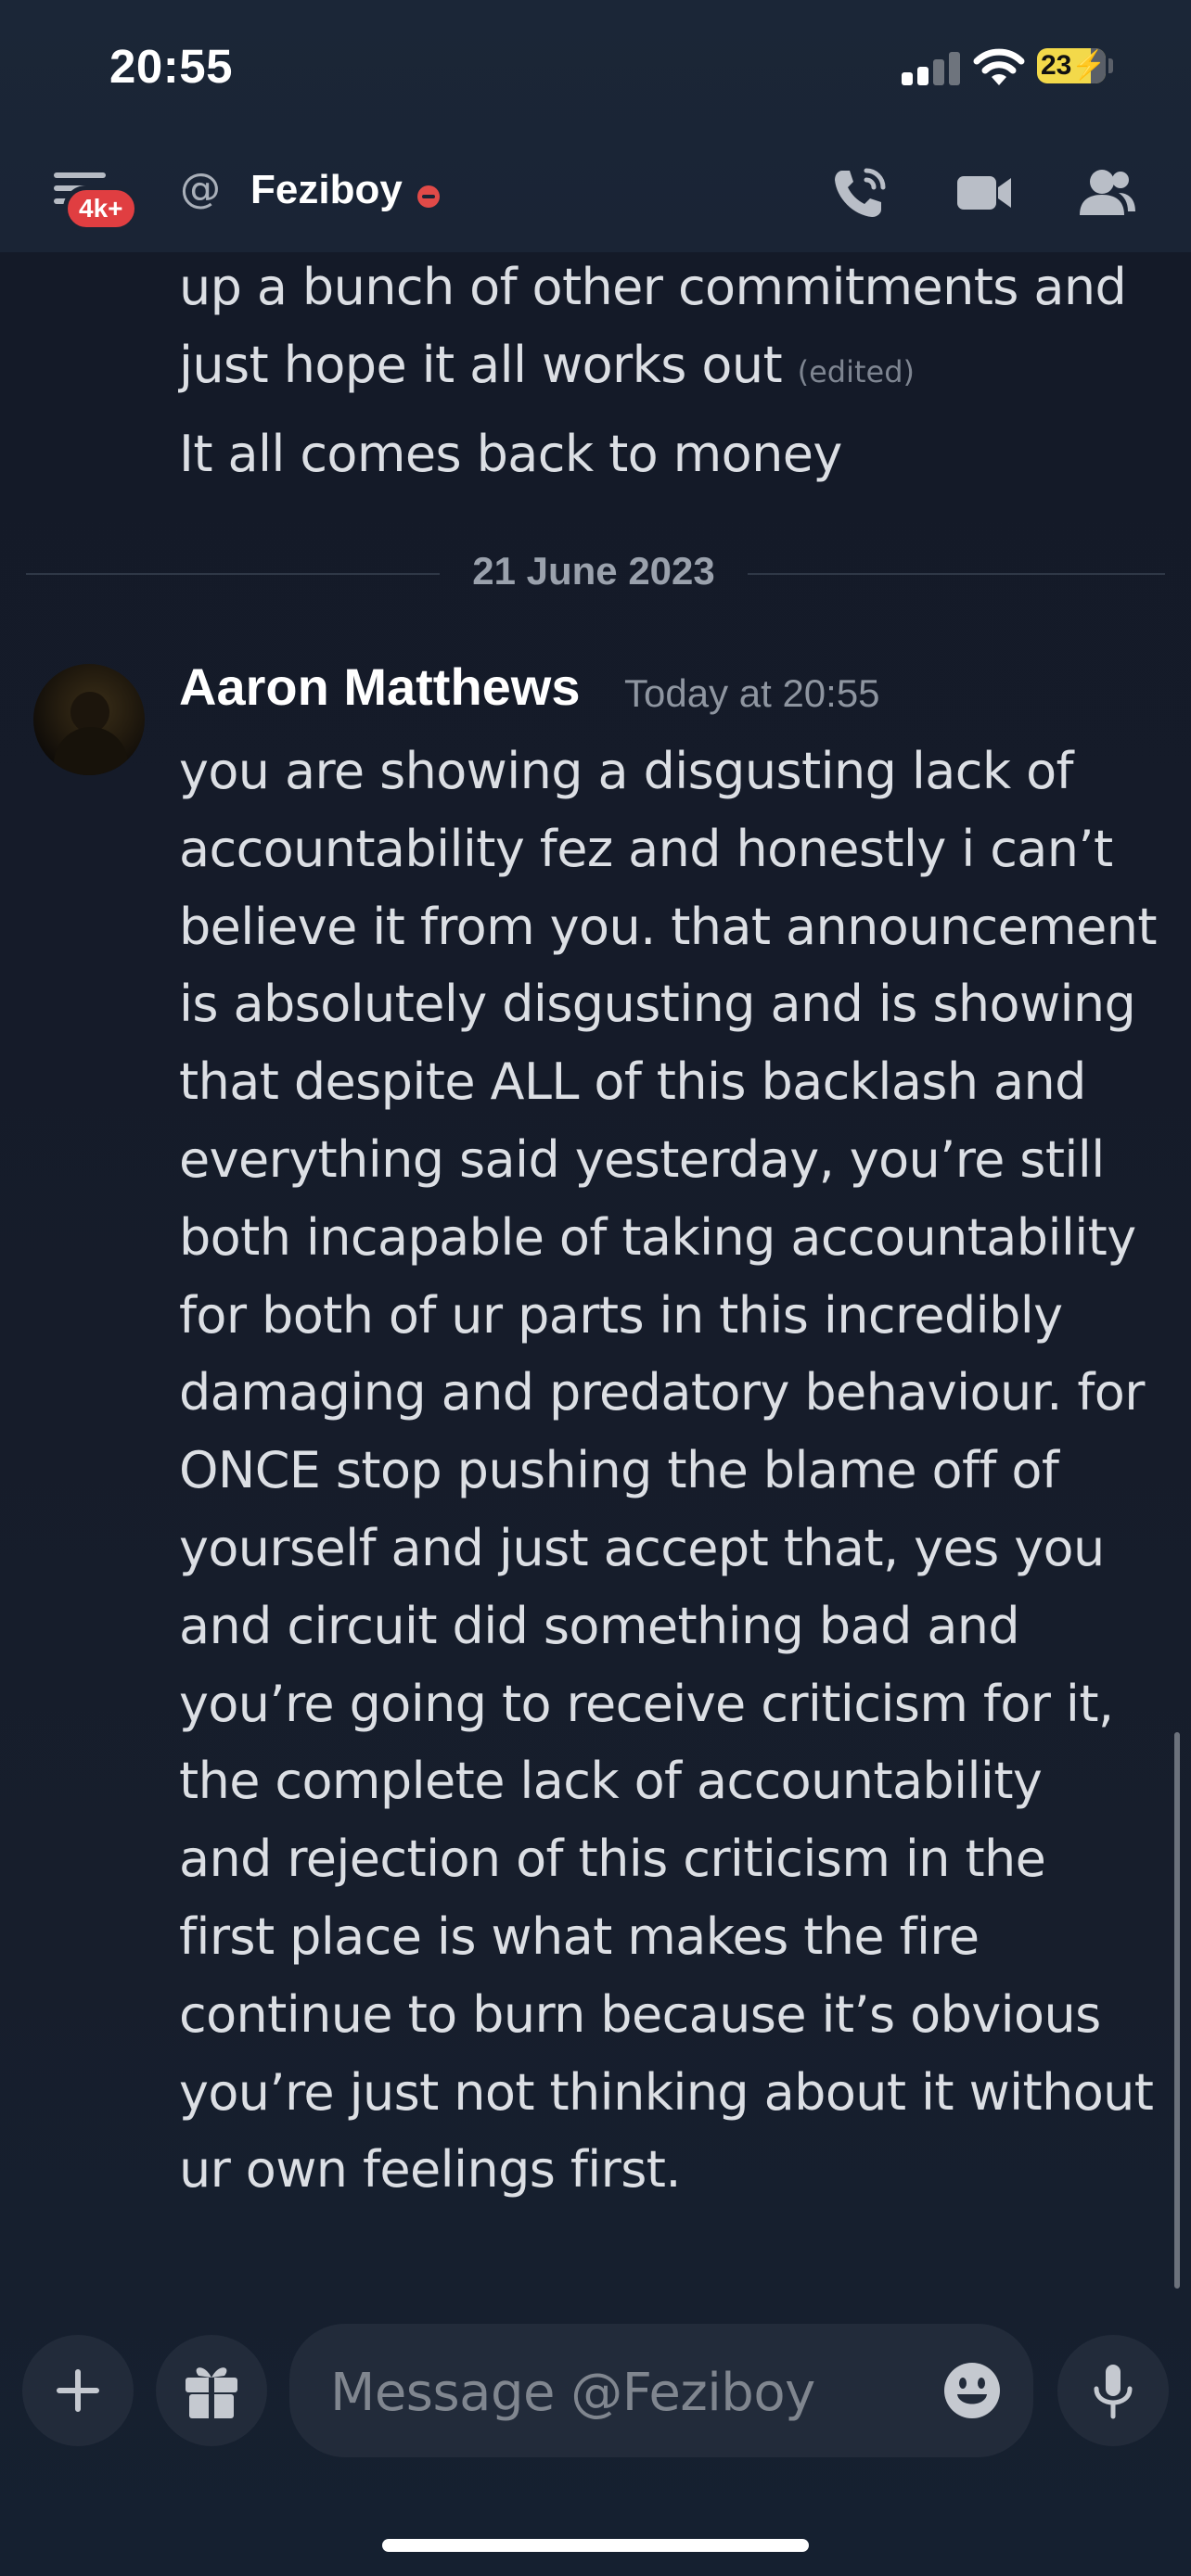 Image resolution: width=1191 pixels, height=2576 pixels. I want to click on video-icon, so click(986, 193).